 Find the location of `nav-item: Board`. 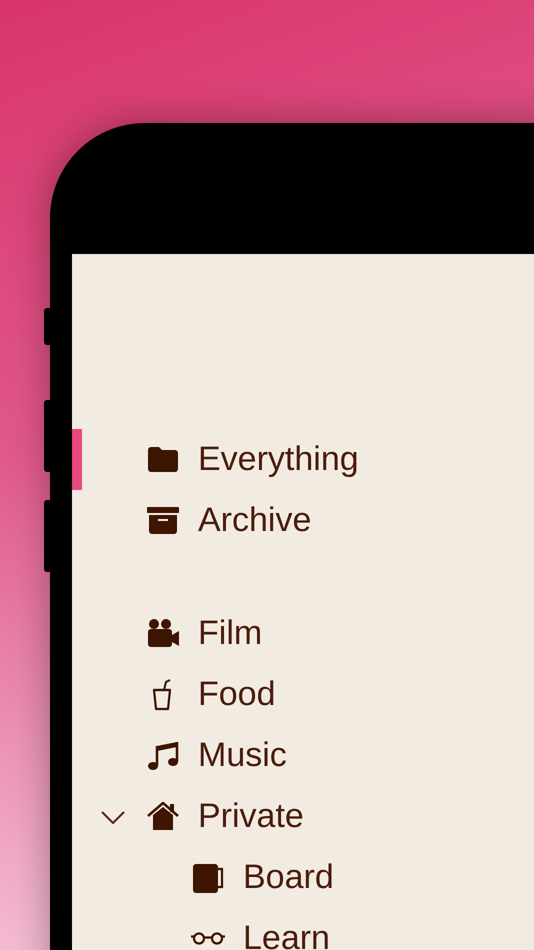

nav-item: Board is located at coordinates (288, 877).